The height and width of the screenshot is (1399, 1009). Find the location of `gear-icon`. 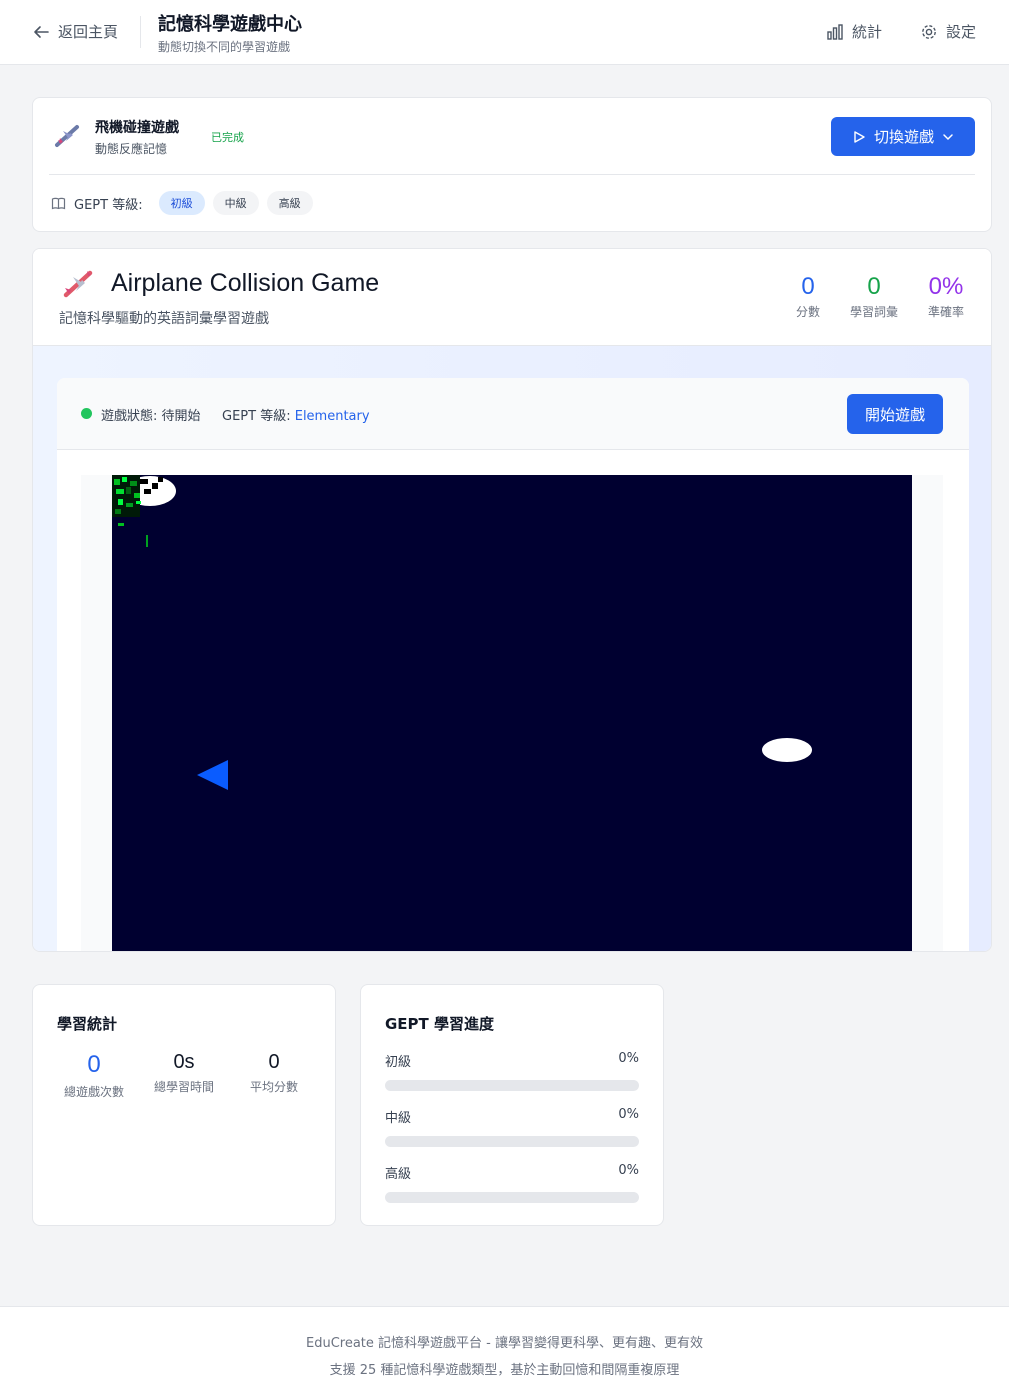

gear-icon is located at coordinates (929, 31).